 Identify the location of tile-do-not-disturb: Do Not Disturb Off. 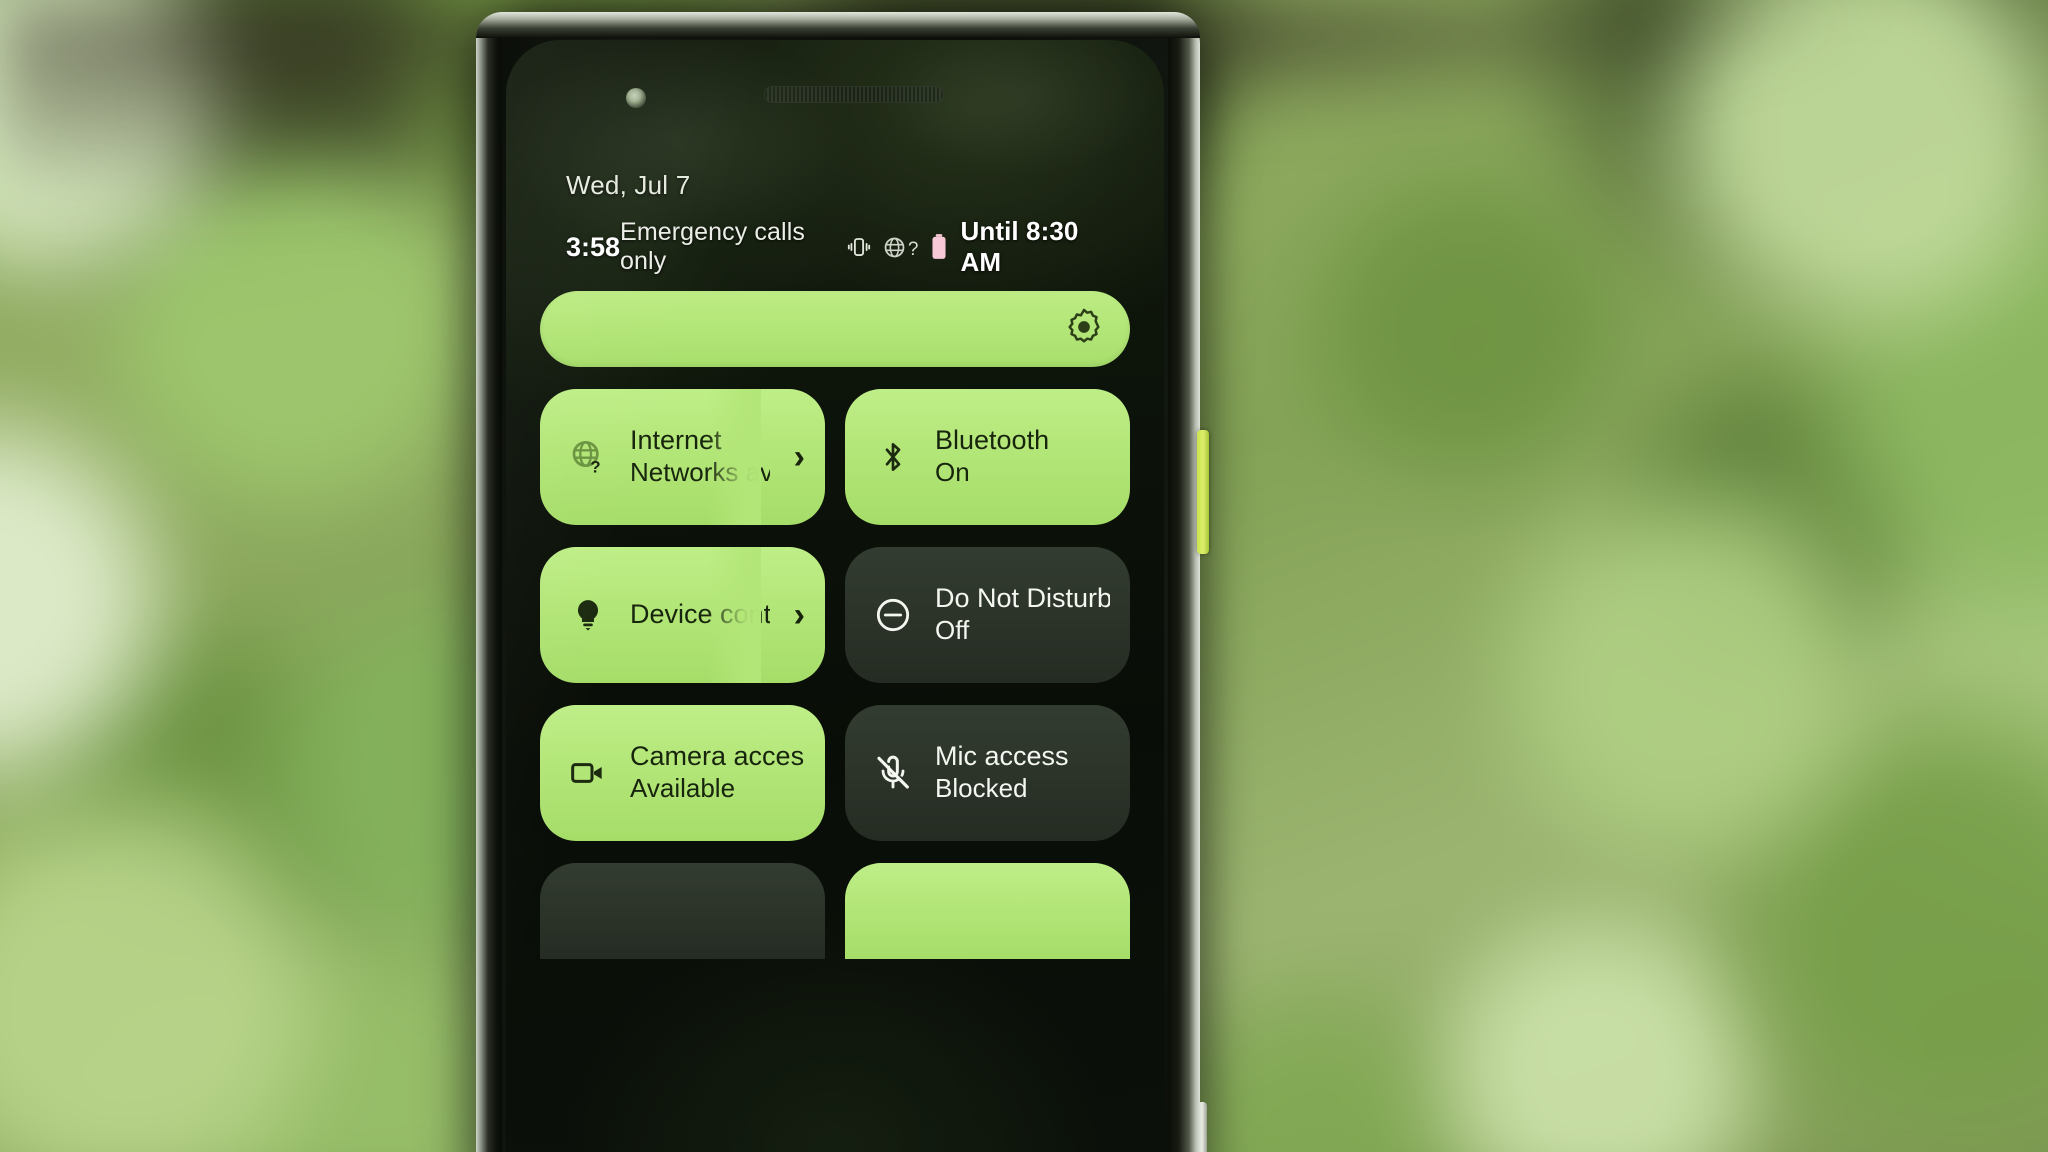
(987, 615).